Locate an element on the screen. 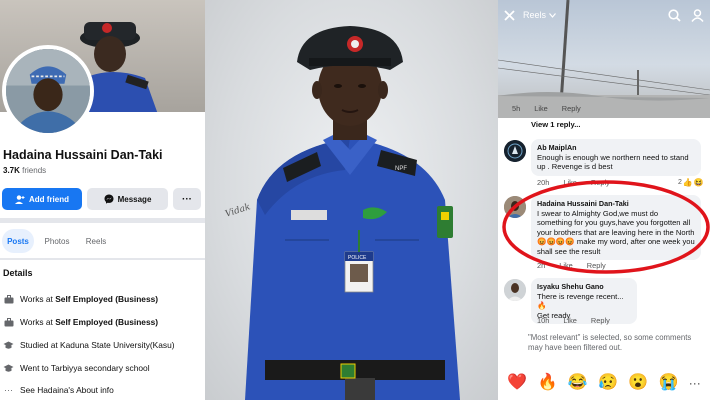 This screenshot has width=710, height=400. comment-author: Isyaku Shehu Gano is located at coordinates (584, 286).